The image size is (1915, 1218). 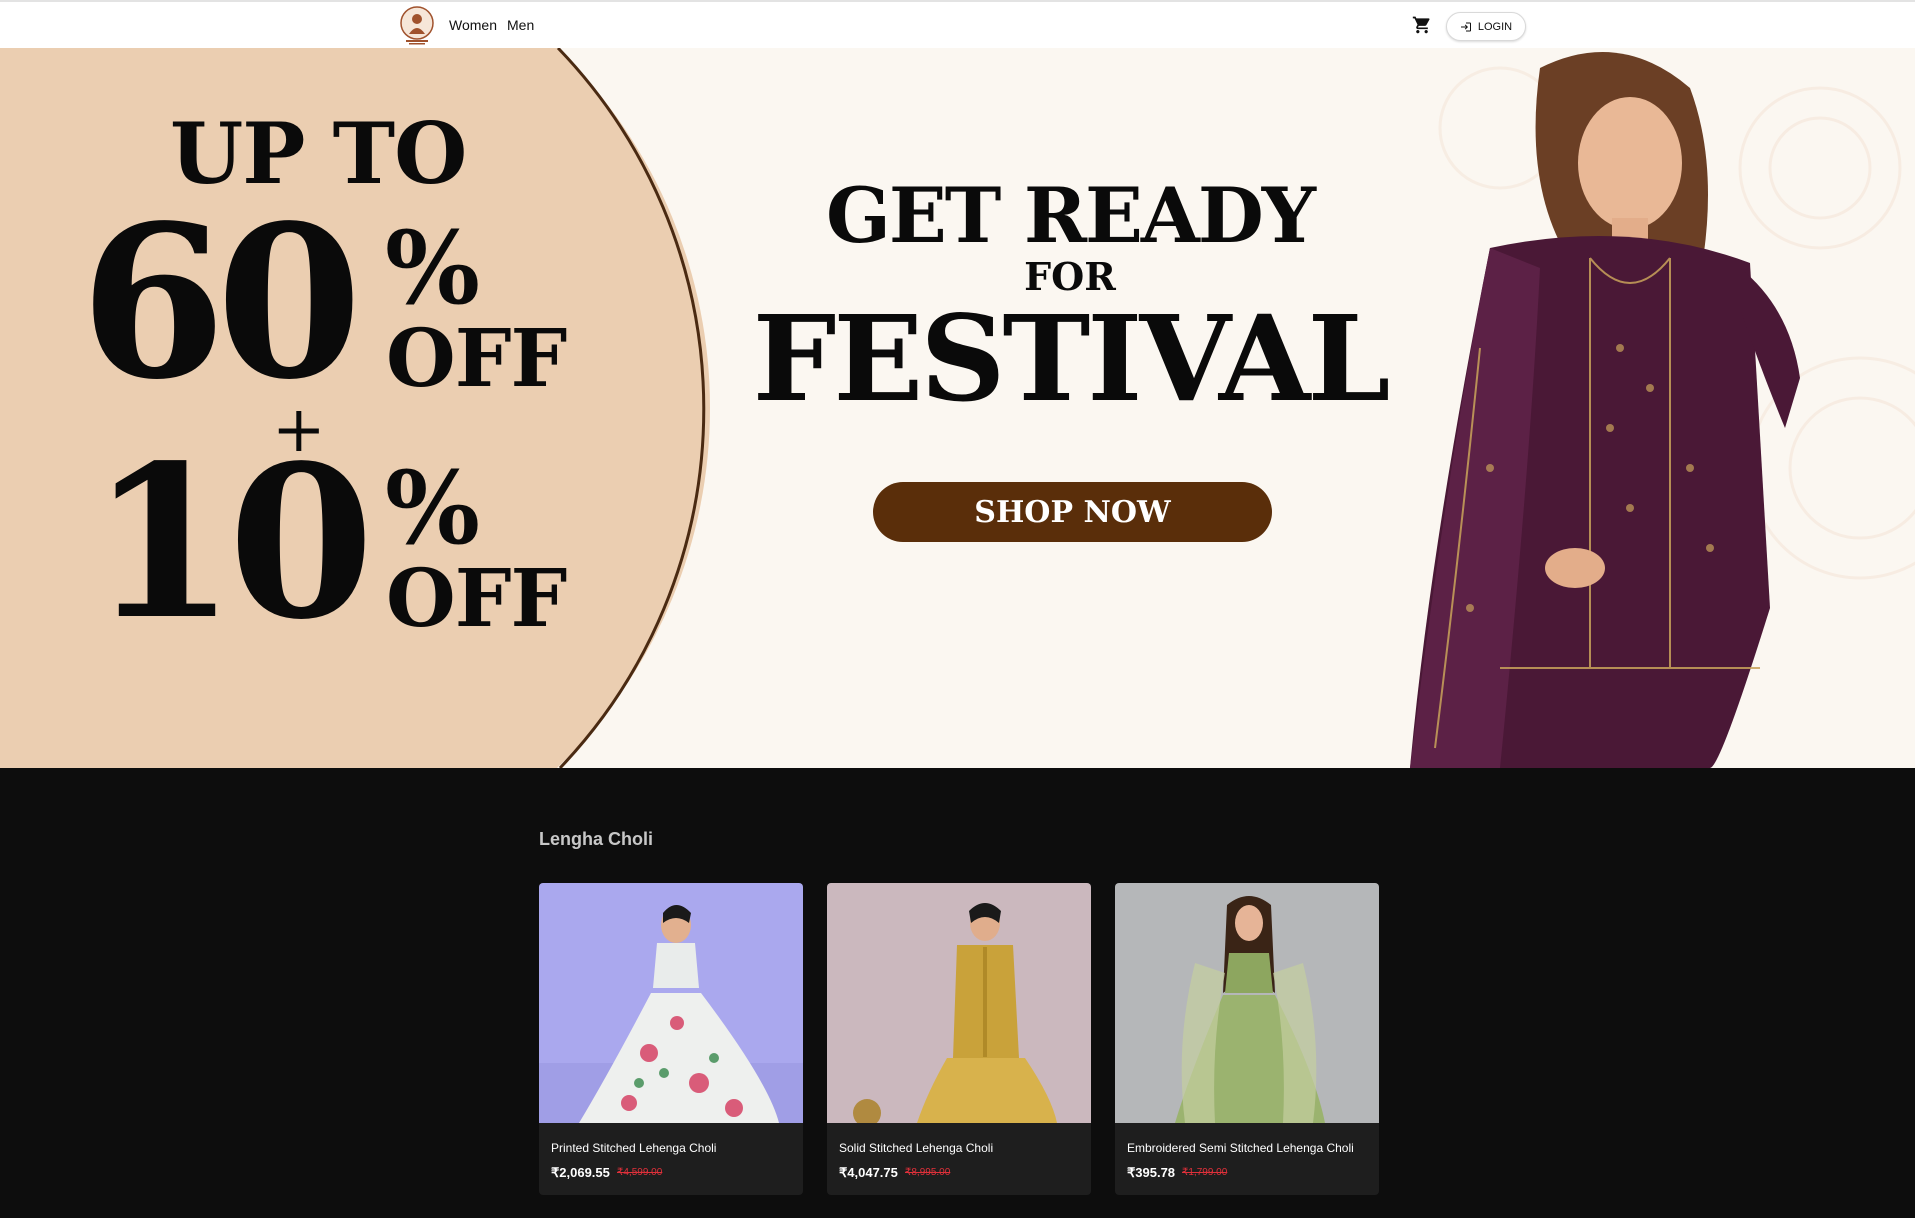 I want to click on product-name: Solid Stitched Lehenga Choli, so click(x=916, y=1148).